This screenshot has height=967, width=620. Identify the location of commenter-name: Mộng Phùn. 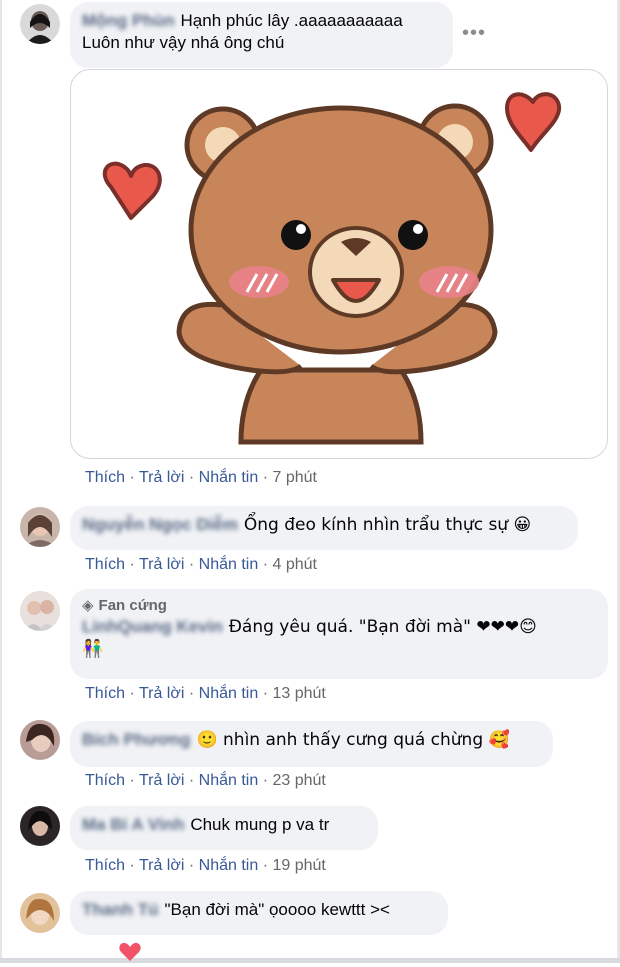
(128, 21).